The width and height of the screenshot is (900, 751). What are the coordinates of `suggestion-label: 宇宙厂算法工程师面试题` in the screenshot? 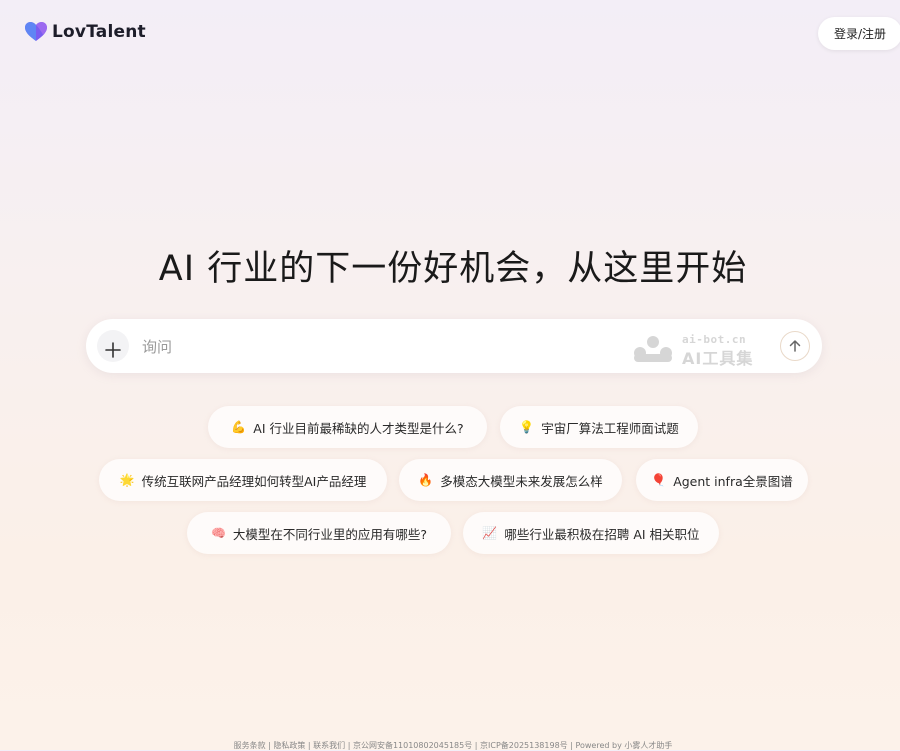 It's located at (610, 428).